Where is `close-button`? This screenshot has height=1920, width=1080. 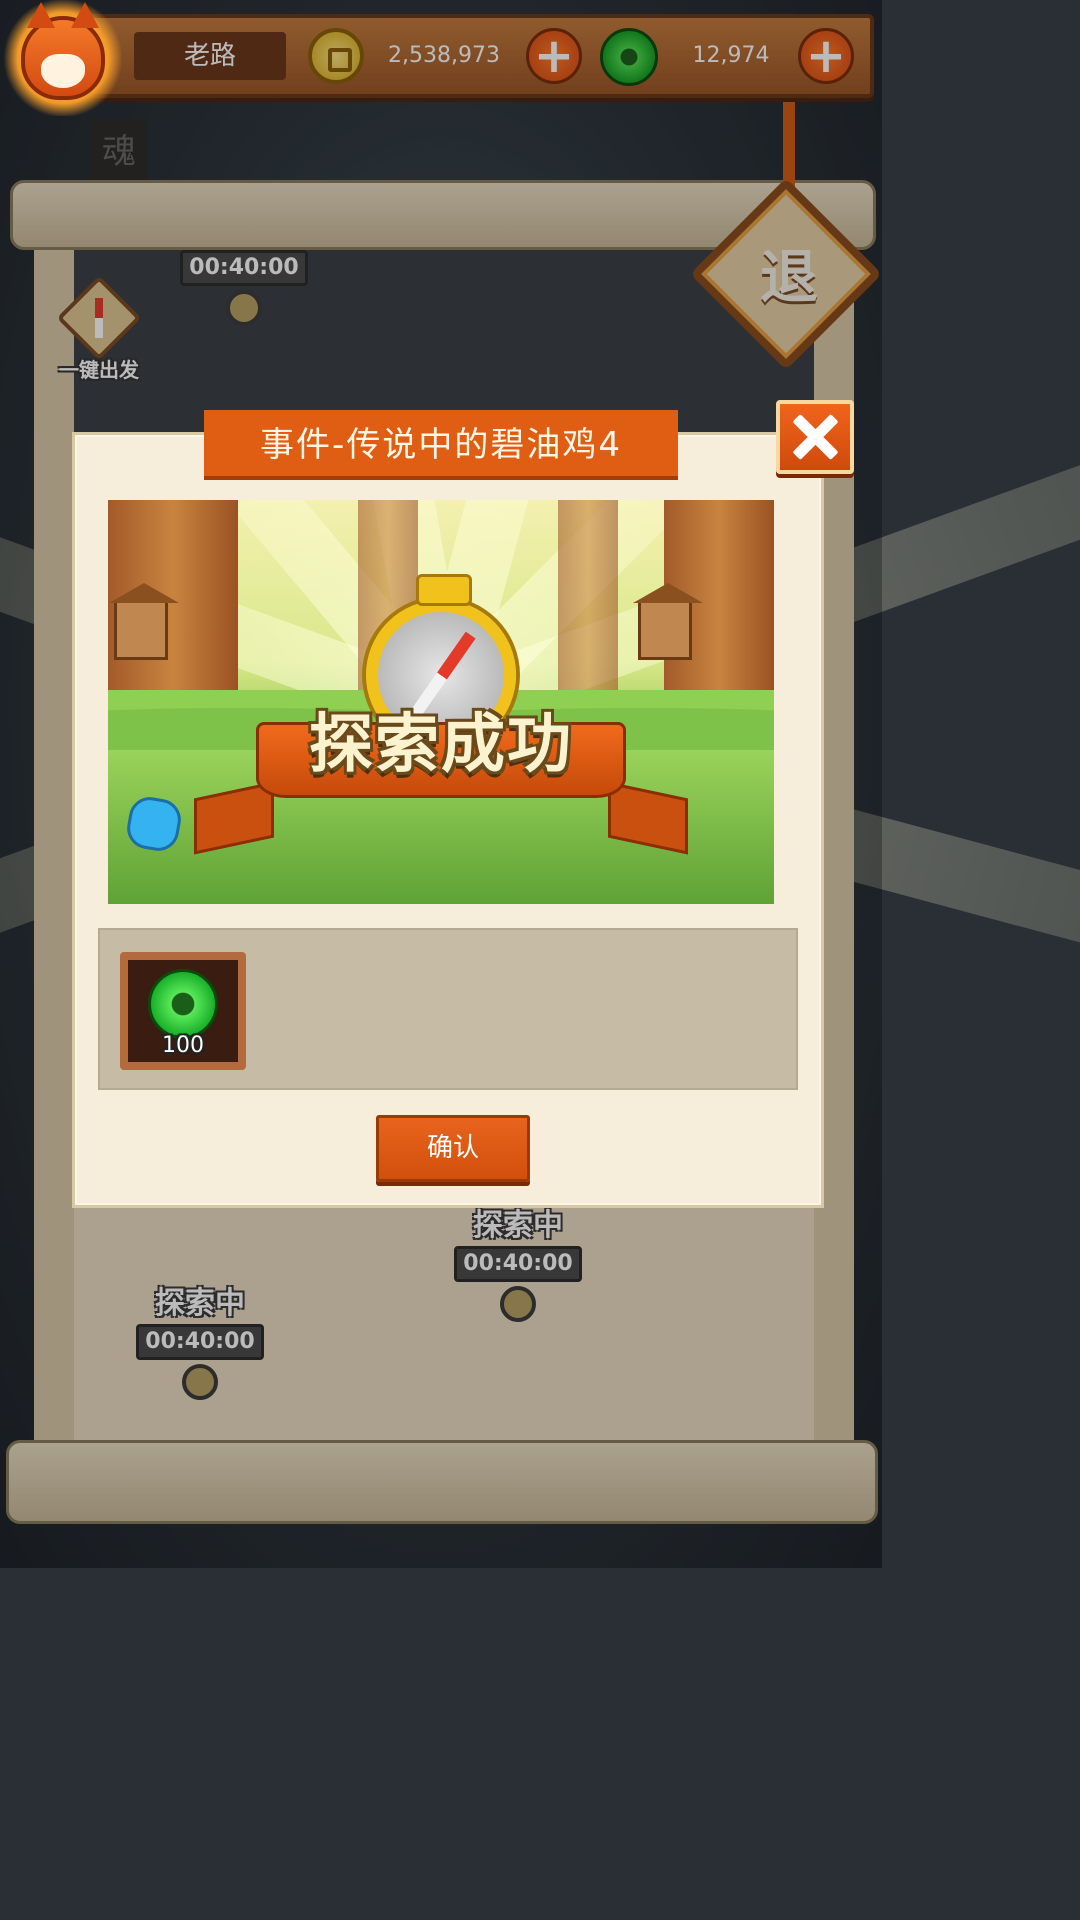 close-button is located at coordinates (815, 437).